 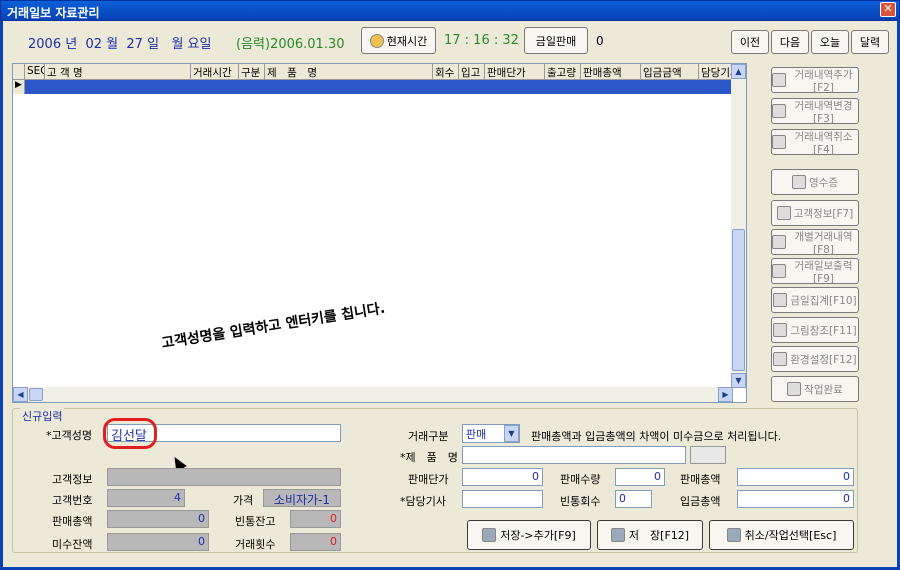 I want to click on customer-info-label: 고객정보, so click(x=72, y=479).